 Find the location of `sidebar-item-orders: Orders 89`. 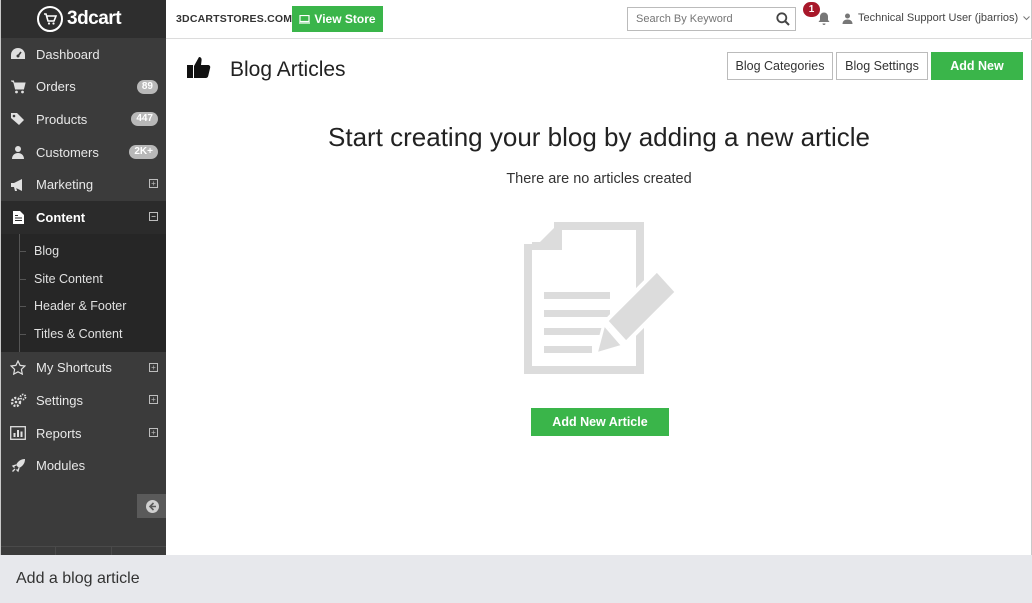

sidebar-item-orders: Orders 89 is located at coordinates (83, 87).